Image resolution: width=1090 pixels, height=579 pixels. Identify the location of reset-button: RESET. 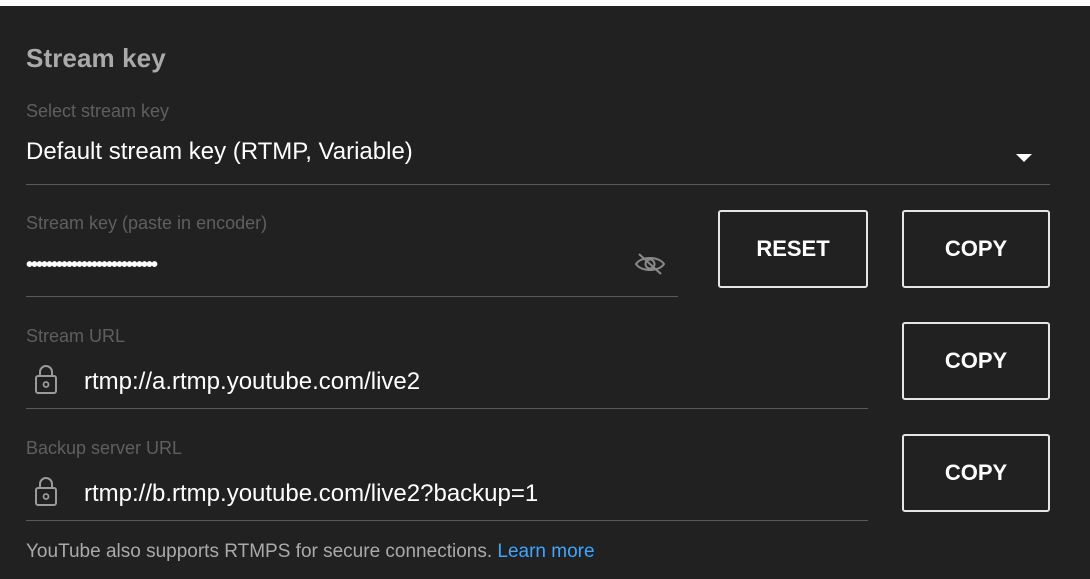
(793, 249).